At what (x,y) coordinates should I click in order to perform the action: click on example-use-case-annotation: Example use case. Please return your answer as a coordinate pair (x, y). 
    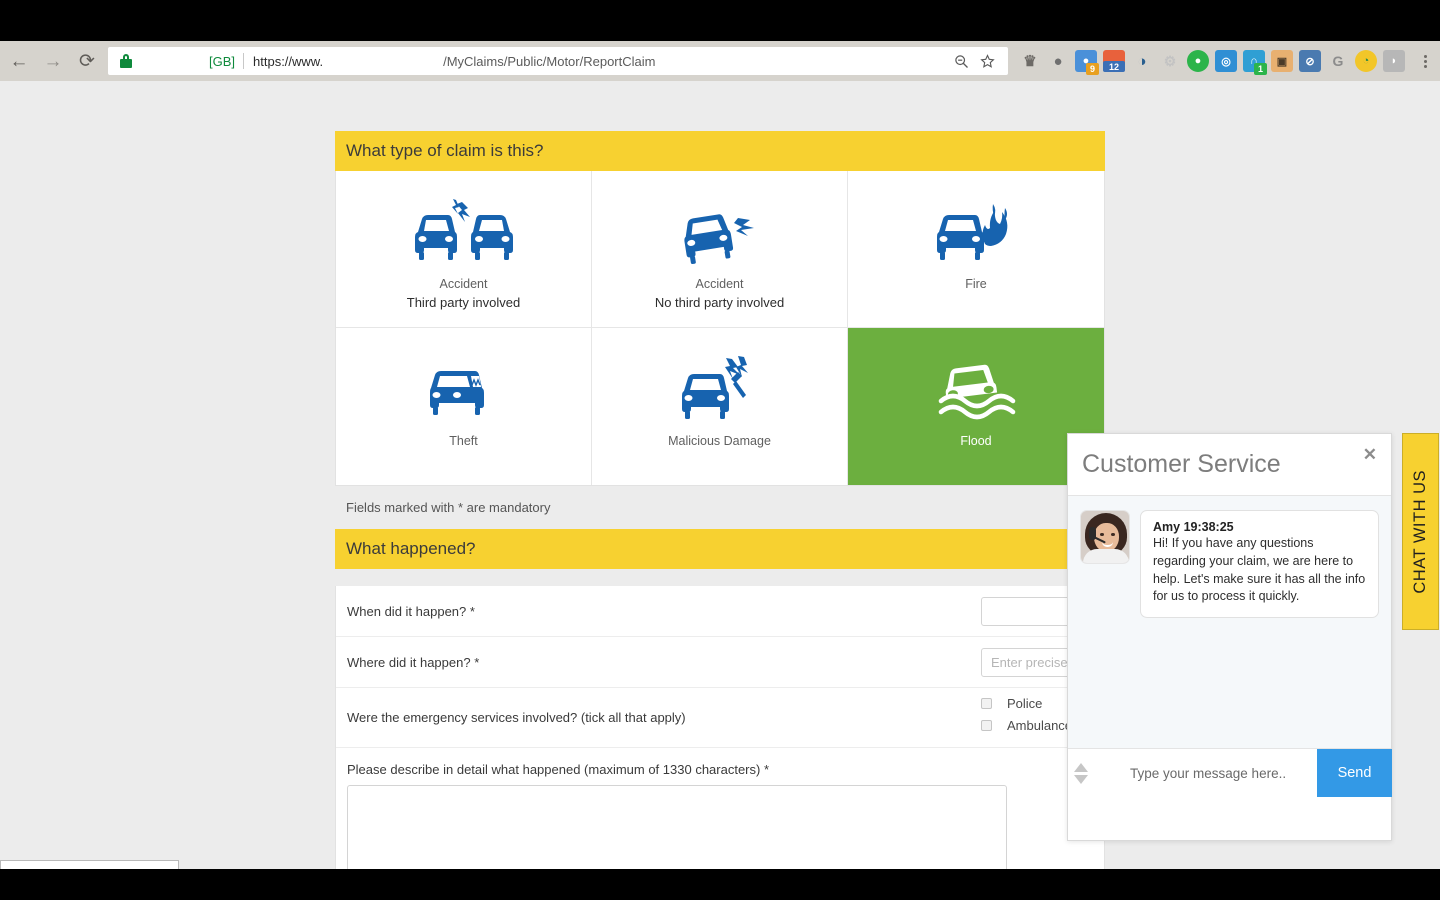
    Looking at the image, I should click on (90, 864).